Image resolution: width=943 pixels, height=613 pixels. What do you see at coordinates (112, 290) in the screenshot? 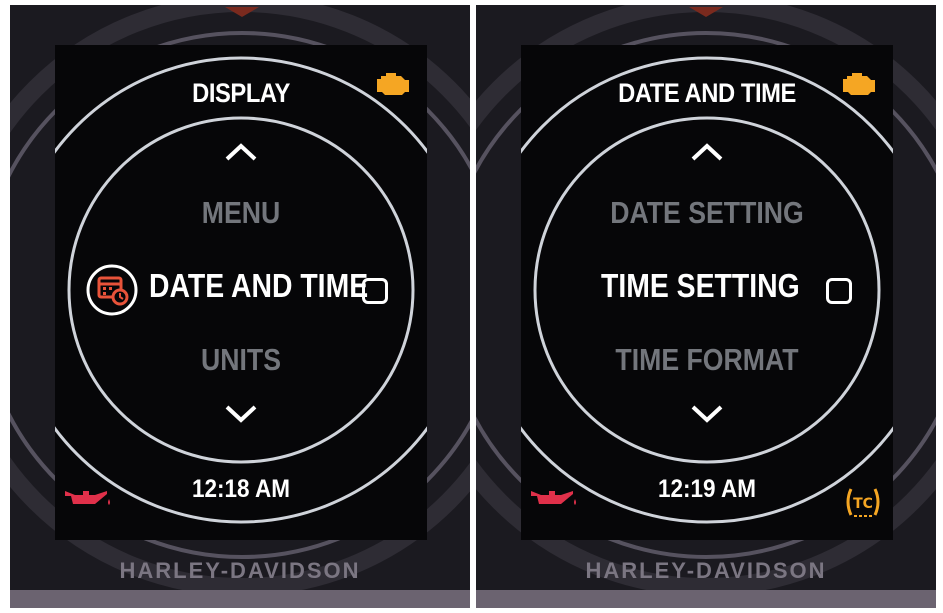
I see `calendar-clock-icon` at bounding box center [112, 290].